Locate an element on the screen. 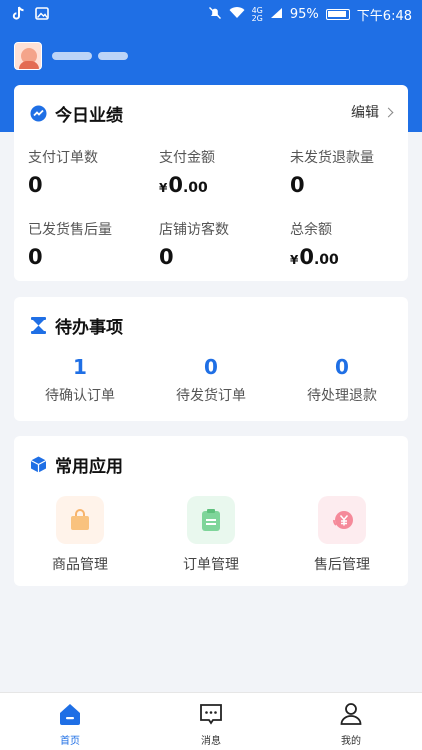 Image resolution: width=422 pixels, height=750 pixels. stat-label: 支付订单数 is located at coordinates (63, 158).